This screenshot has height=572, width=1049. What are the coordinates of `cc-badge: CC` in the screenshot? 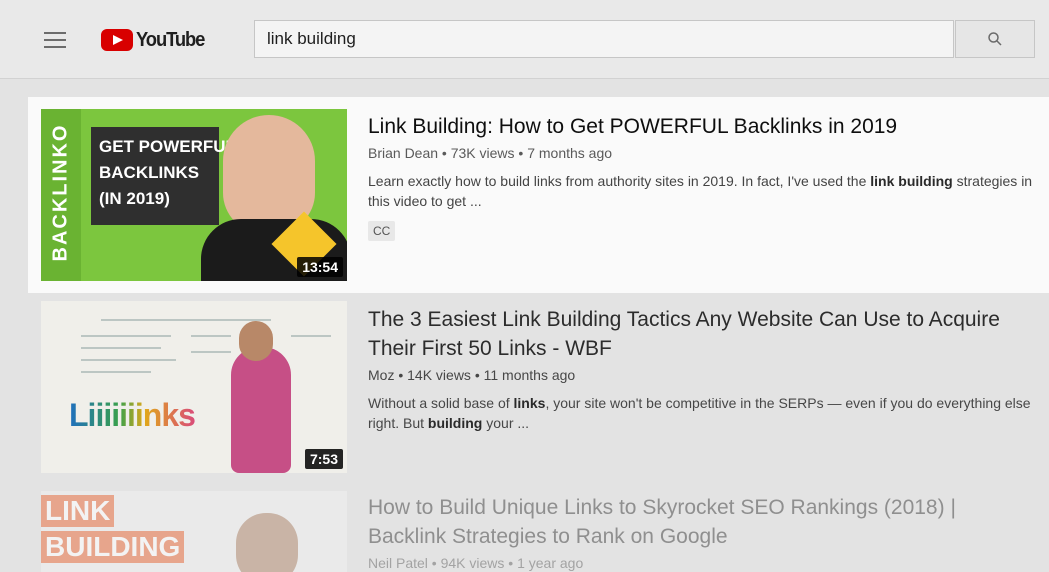 It's located at (382, 231).